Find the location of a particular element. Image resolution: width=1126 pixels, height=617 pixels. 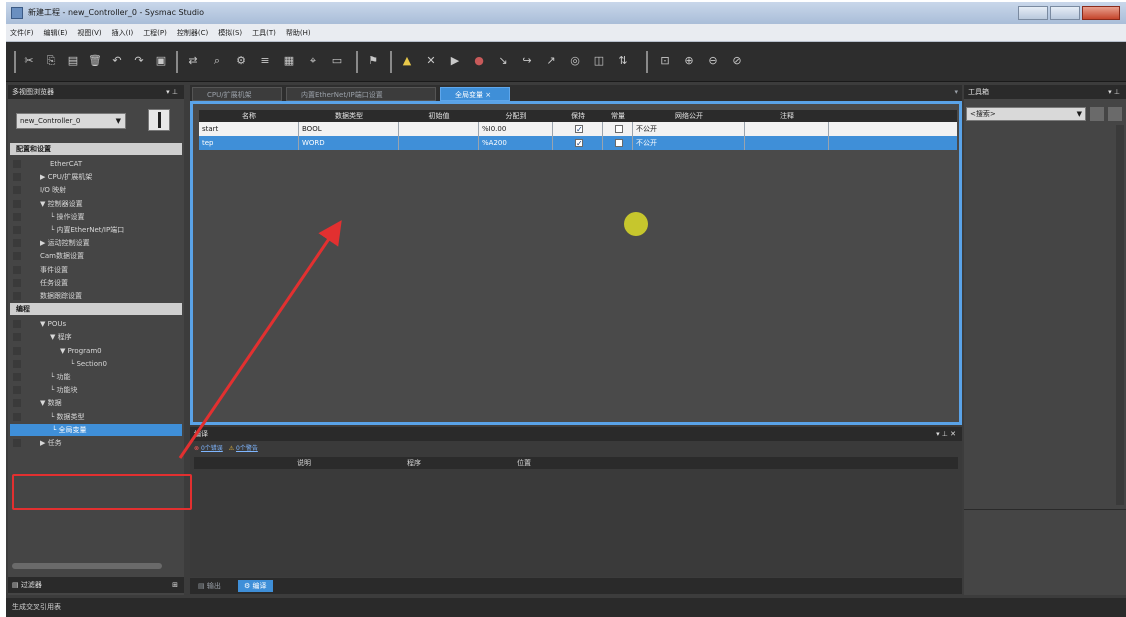

delete-icon: 🗑 is located at coordinates (95, 61).